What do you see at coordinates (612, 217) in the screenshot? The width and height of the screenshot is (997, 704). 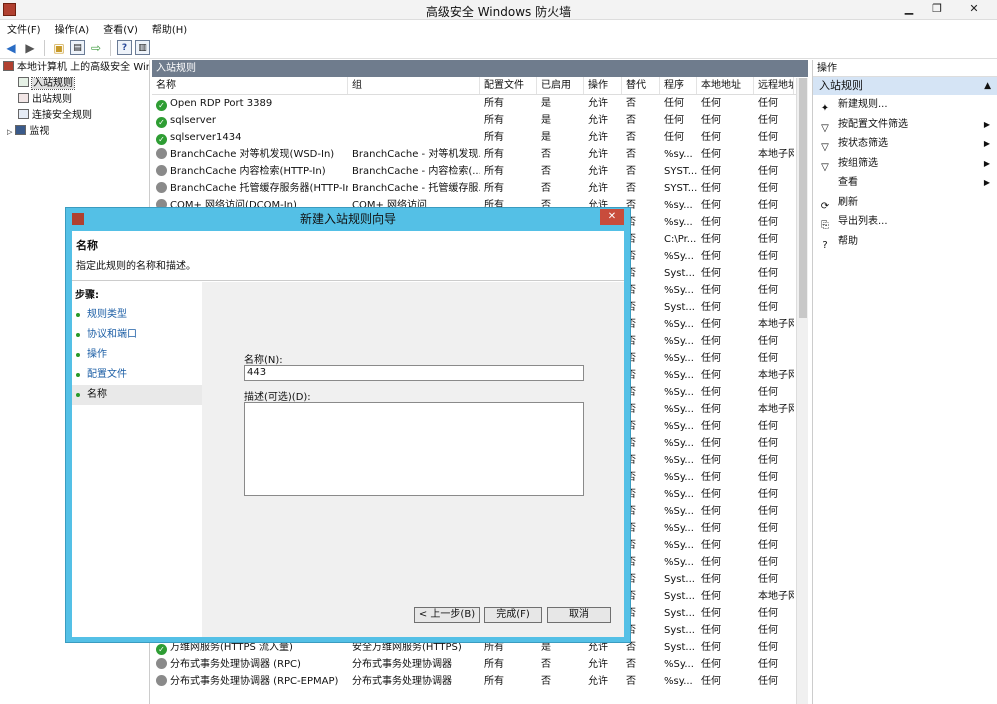 I see `dialog-close-button: ✕` at bounding box center [612, 217].